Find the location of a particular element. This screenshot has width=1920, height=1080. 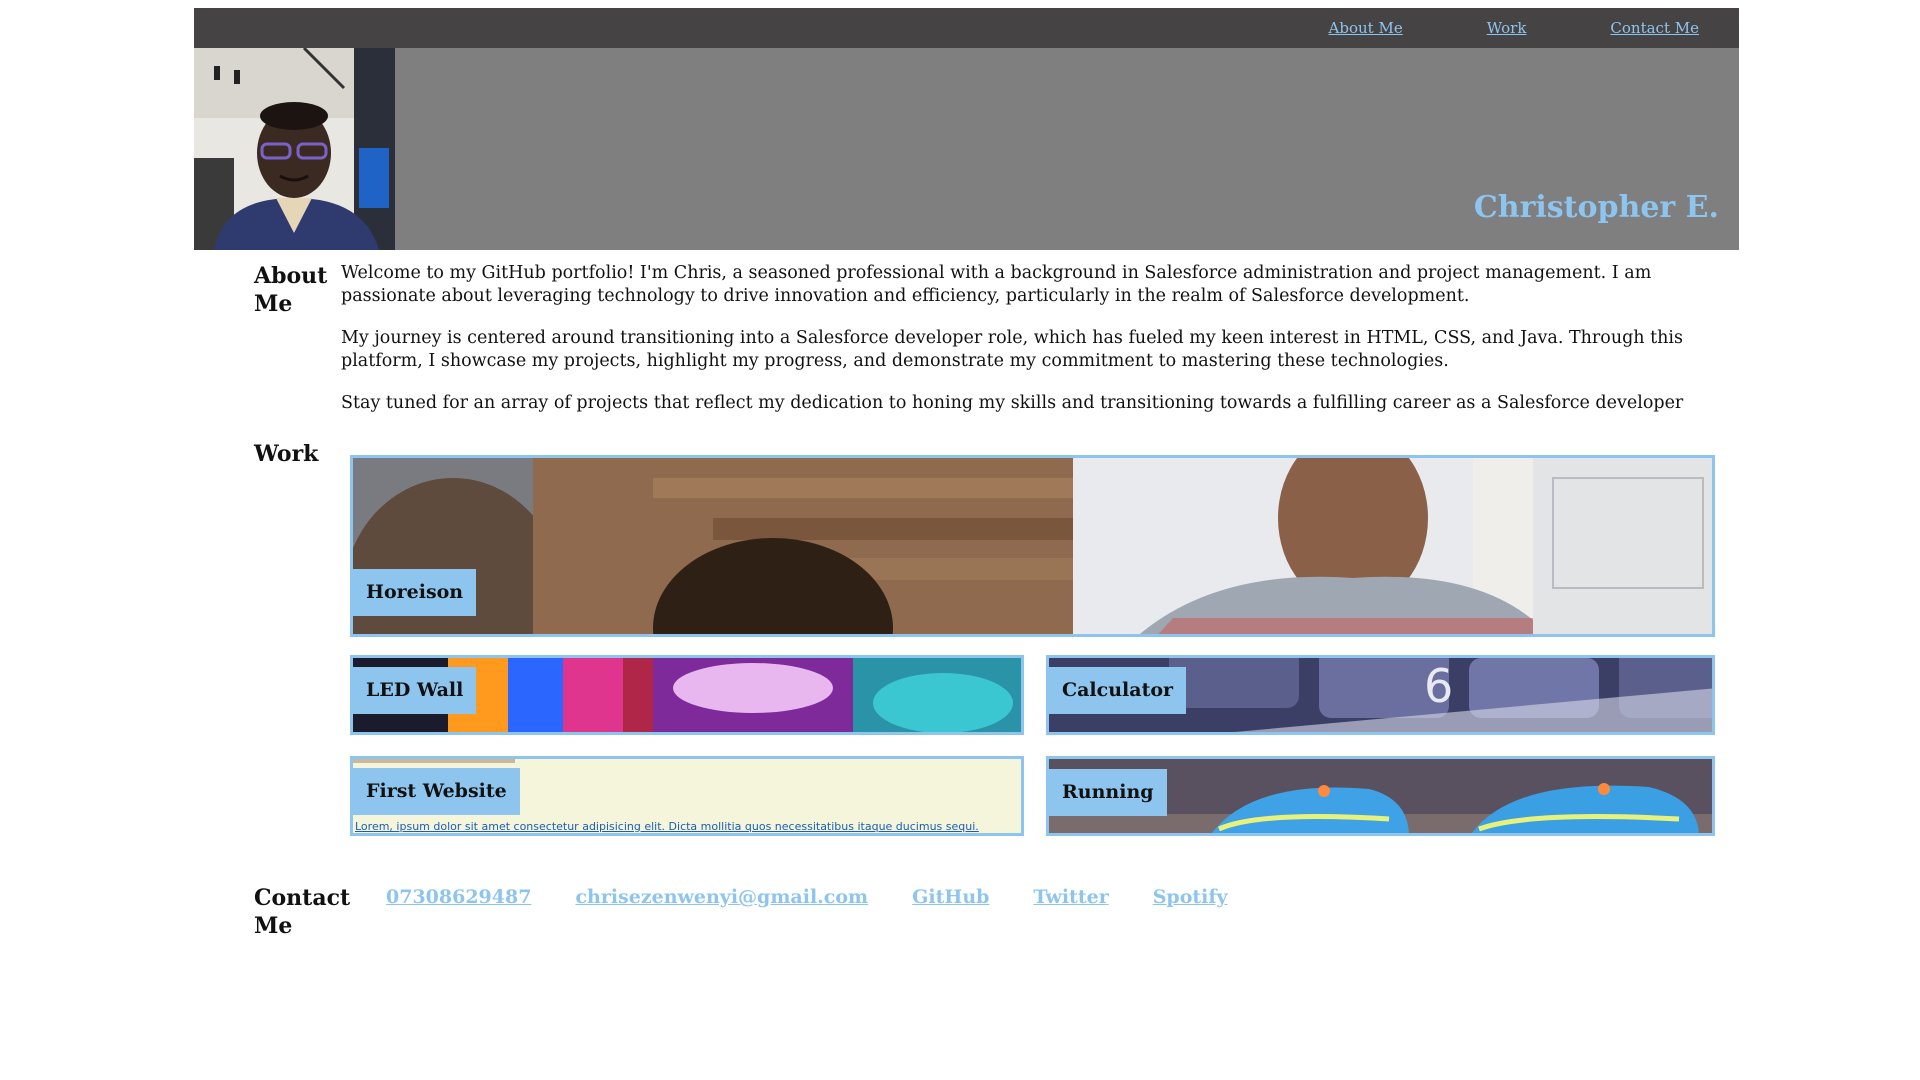

about-title: About Me is located at coordinates (291, 290).